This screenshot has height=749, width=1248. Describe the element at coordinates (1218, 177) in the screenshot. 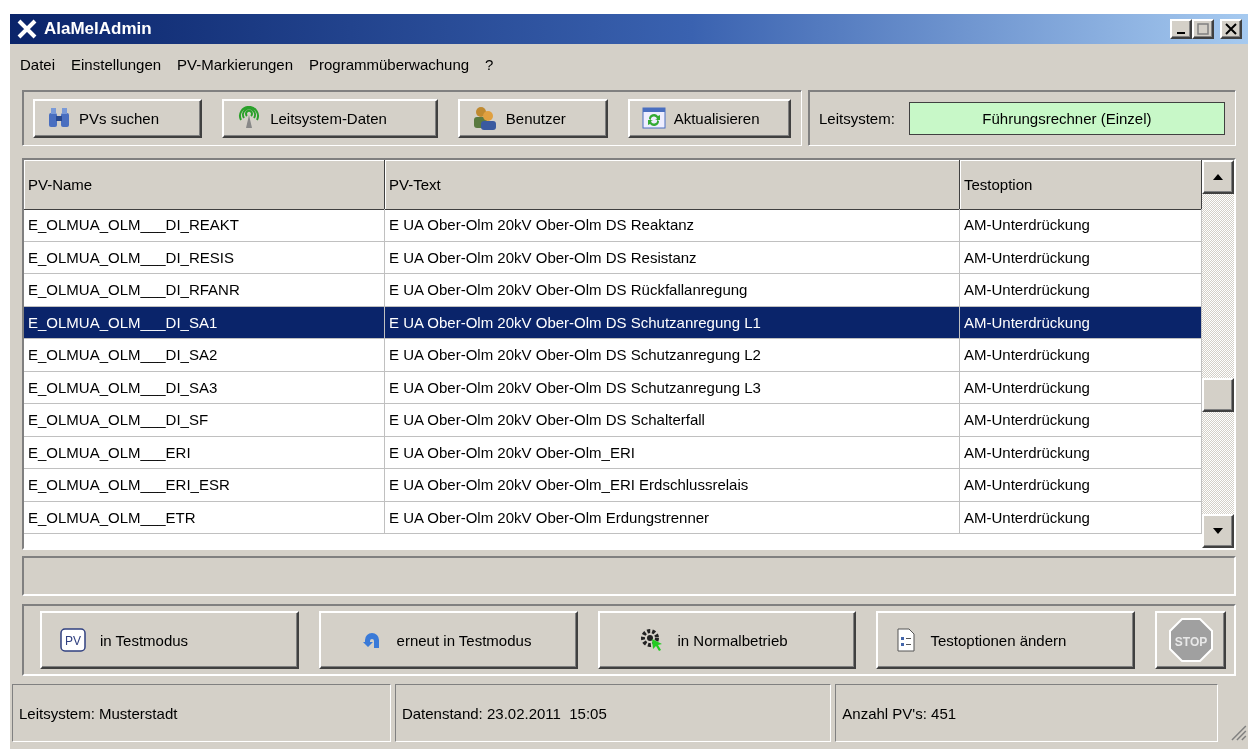

I see `scroll-up-icon` at that location.